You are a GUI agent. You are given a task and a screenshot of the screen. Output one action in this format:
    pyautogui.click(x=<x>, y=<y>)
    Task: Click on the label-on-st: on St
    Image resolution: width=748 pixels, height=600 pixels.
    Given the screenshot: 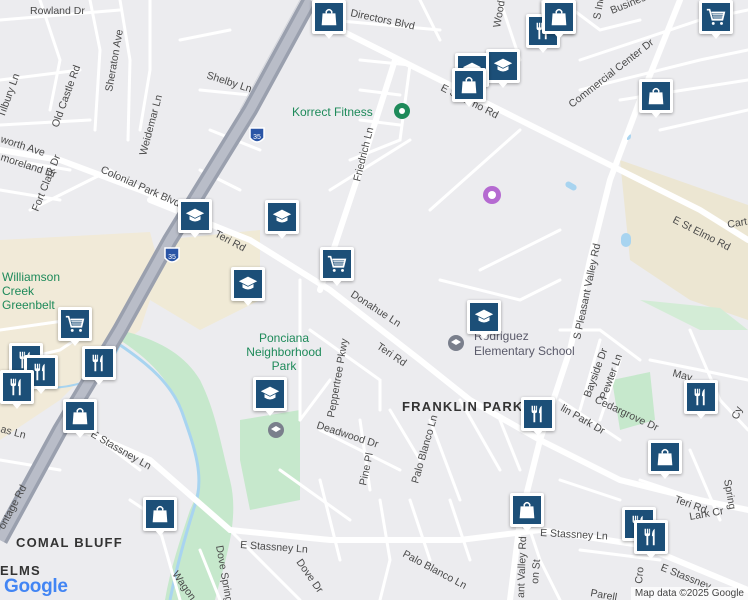 What is the action you would take?
    pyautogui.click(x=536, y=572)
    